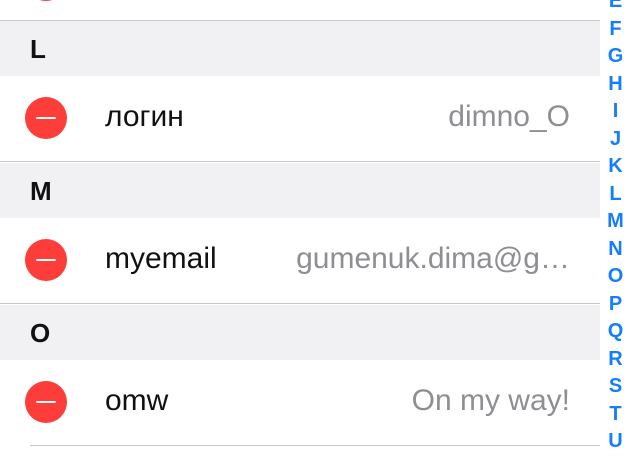 This screenshot has width=630, height=456. Describe the element at coordinates (161, 258) in the screenshot. I see `shortcut-label: myemail` at that location.